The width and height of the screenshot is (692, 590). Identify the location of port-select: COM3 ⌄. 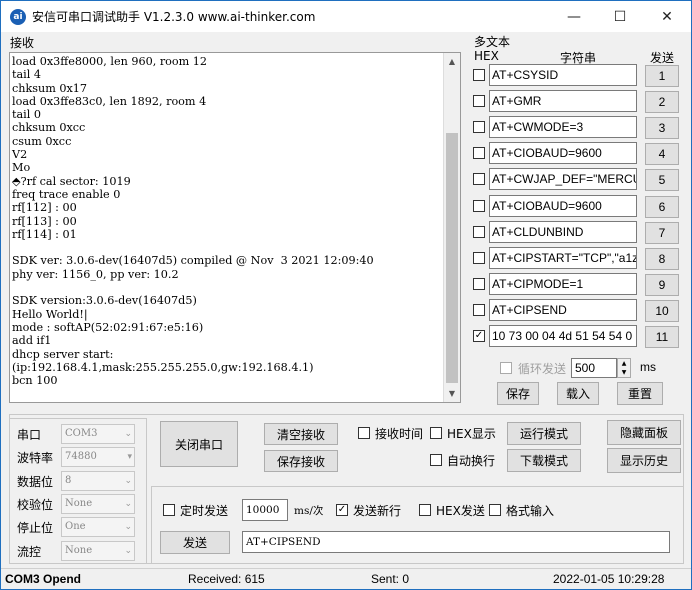
(98, 434).